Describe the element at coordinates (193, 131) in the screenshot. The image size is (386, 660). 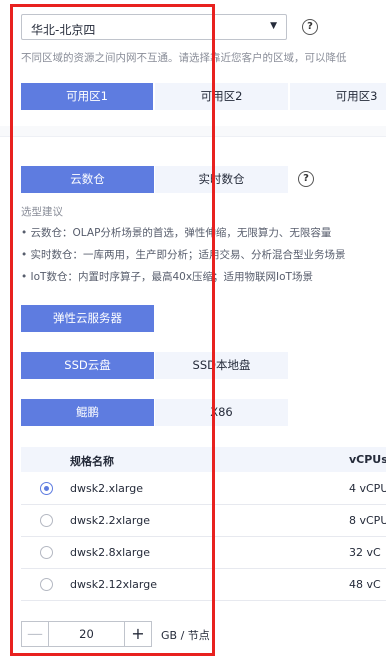
I see `section-separator` at that location.